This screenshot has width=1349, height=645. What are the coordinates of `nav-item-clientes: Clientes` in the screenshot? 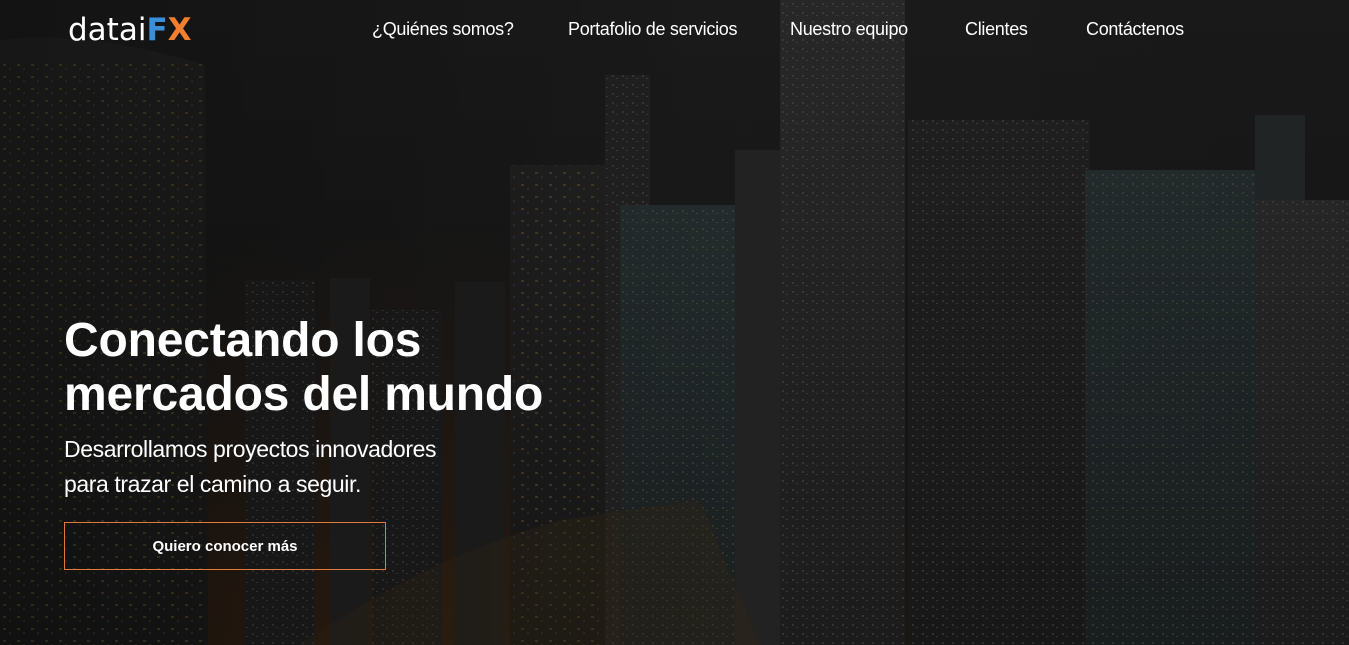 It's located at (996, 29).